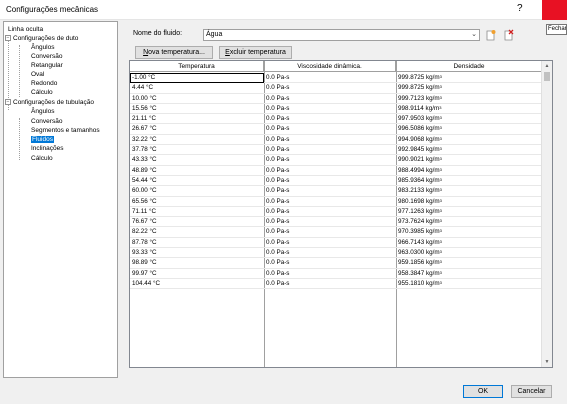 The image size is (567, 404). I want to click on table-row: 26.67 °C 0.0 Pa-s 996.5086 kg/m3, so click(336, 129).